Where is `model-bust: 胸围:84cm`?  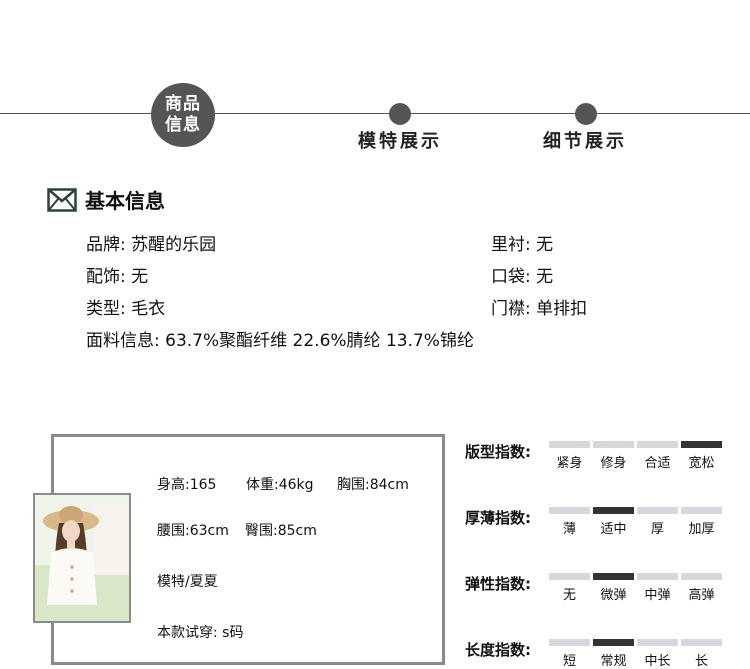 model-bust: 胸围:84cm is located at coordinates (373, 485).